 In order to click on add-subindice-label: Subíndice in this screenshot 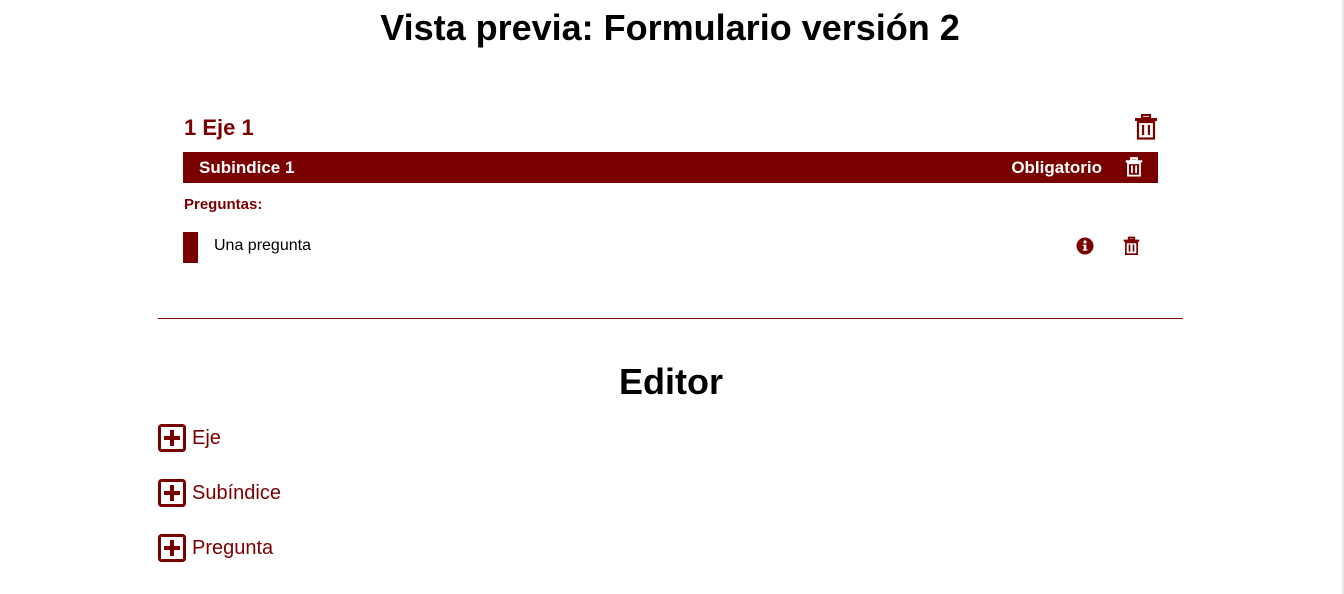, I will do `click(236, 492)`.